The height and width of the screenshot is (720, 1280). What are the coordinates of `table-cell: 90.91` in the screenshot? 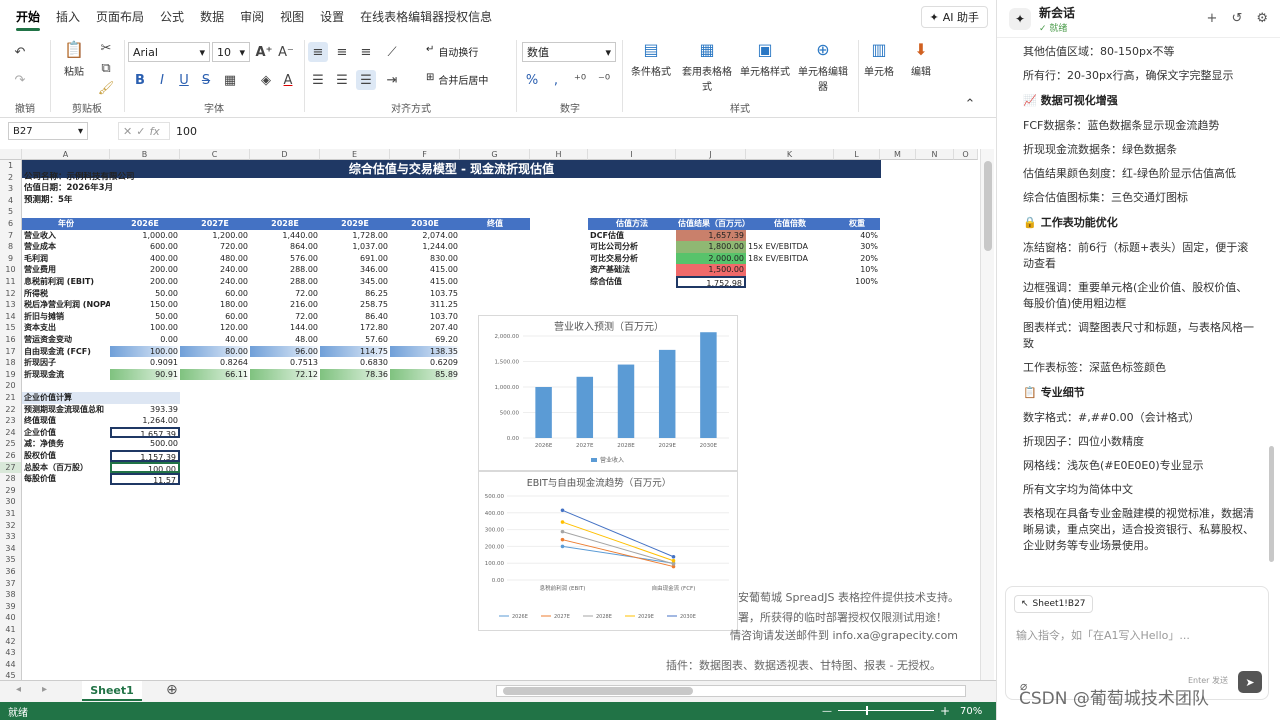 It's located at (145, 374).